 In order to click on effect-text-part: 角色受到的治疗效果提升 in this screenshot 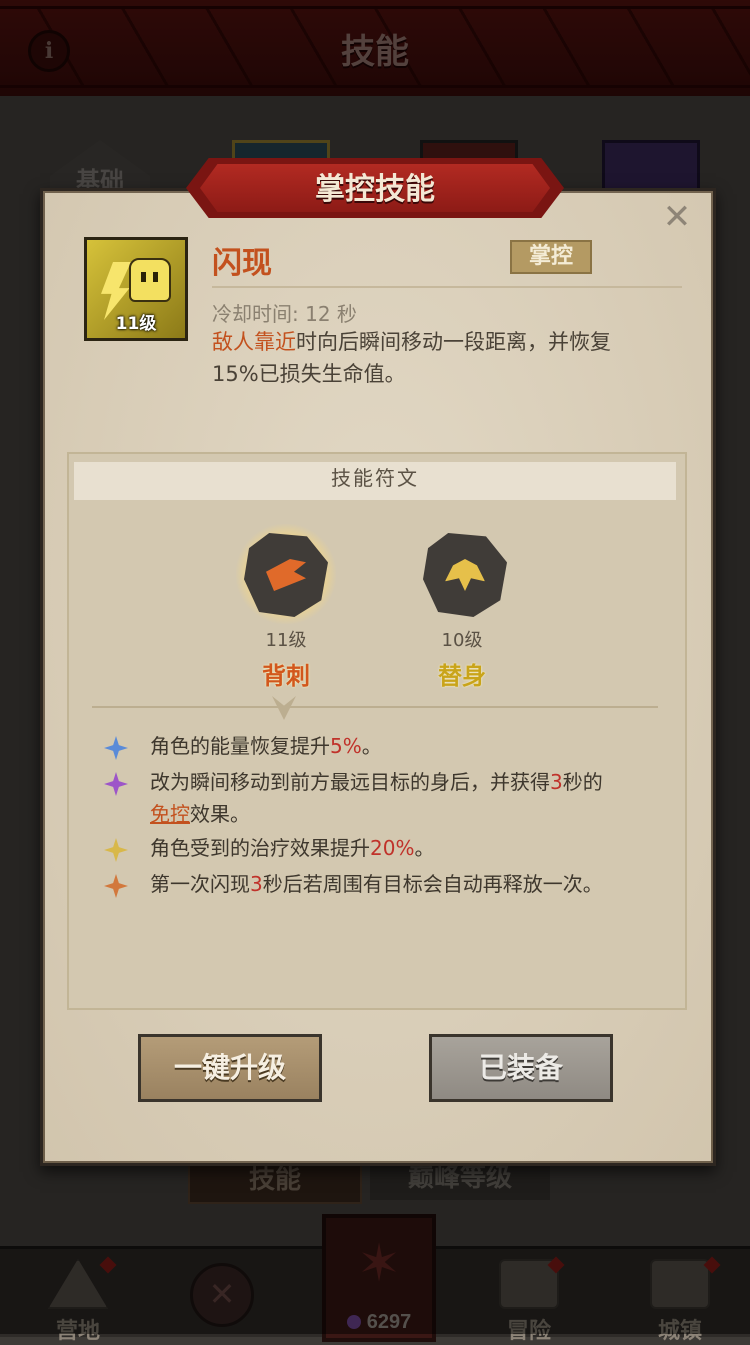, I will do `click(260, 848)`.